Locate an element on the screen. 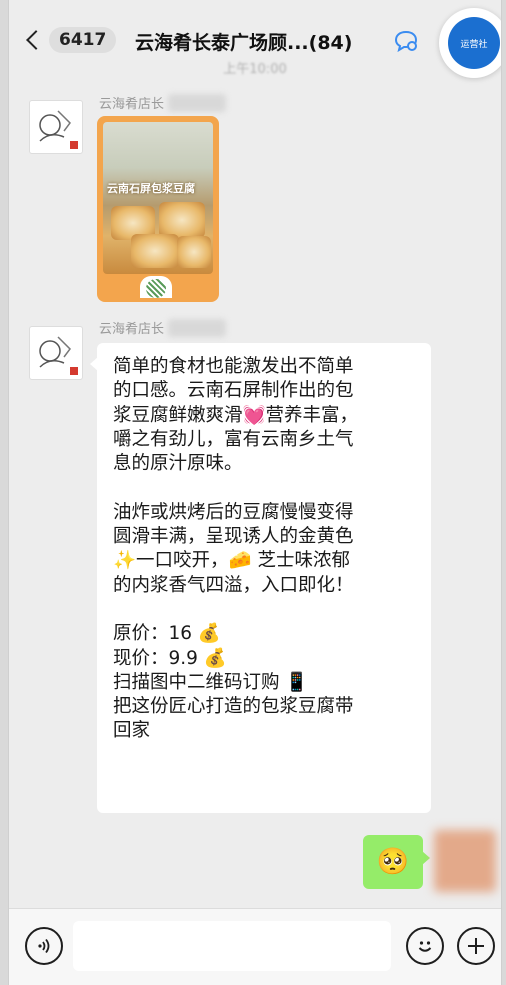 The image size is (506, 985). chat-title: 云海肴长泰广场顾...(84) is located at coordinates (243, 41).